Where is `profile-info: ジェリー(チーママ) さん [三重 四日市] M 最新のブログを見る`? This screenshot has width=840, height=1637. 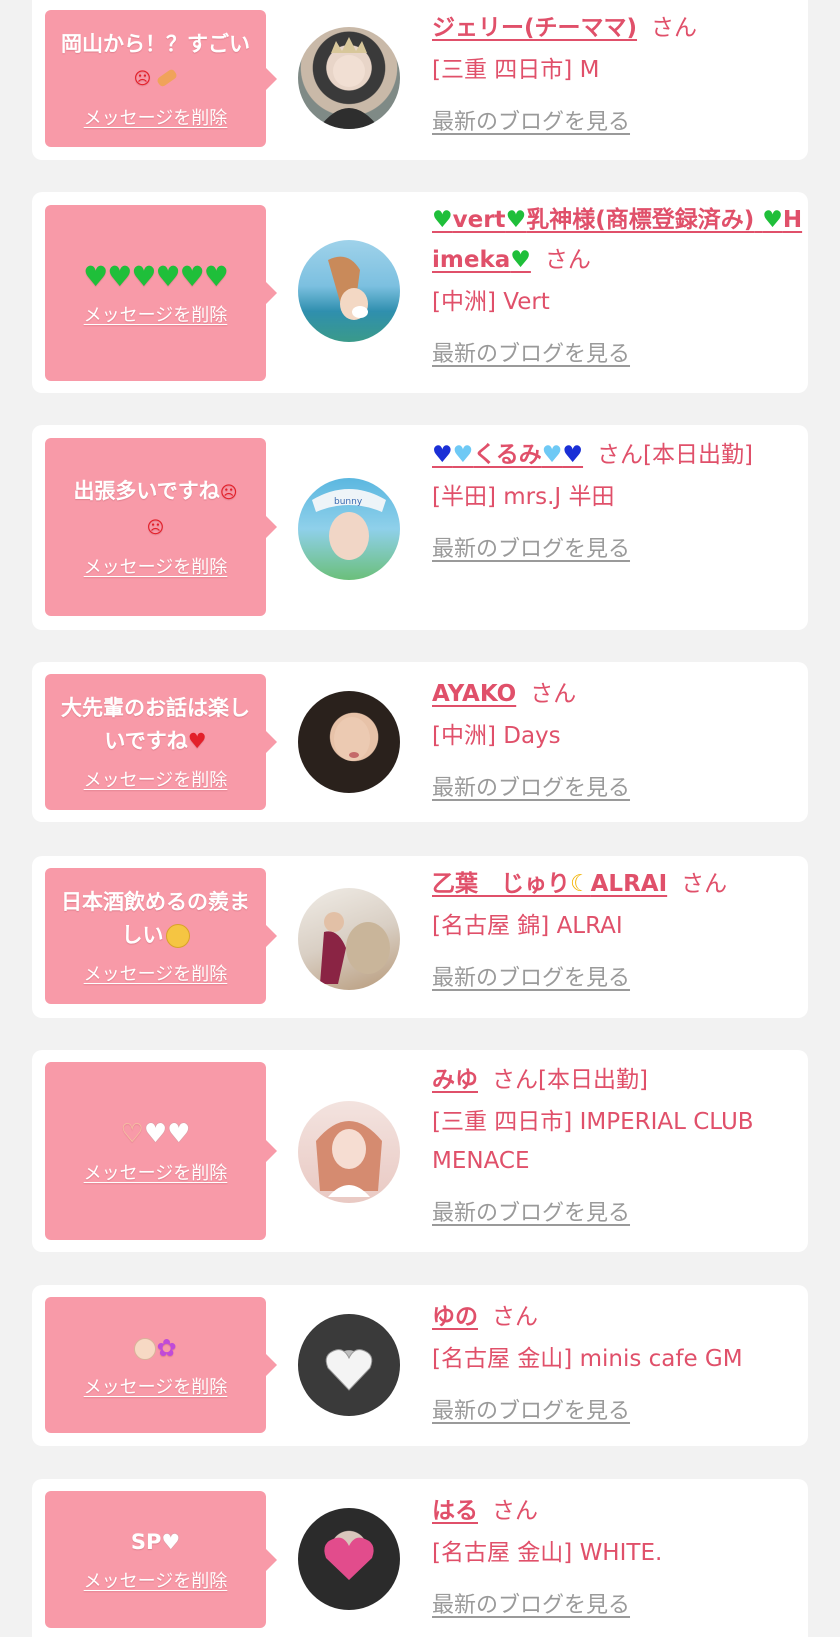
profile-info: ジェリー(チーママ) さん [三重 四日市] M 最新のブログを見る is located at coordinates (618, 72).